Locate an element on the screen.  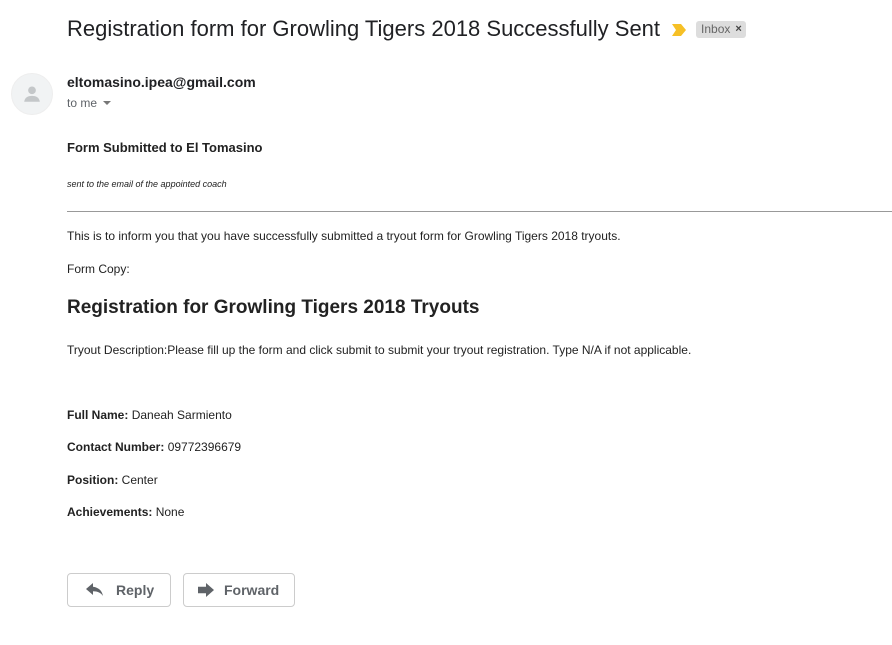
form-submitted-heading: Form Submitted to El Tomasino is located at coordinates (165, 147).